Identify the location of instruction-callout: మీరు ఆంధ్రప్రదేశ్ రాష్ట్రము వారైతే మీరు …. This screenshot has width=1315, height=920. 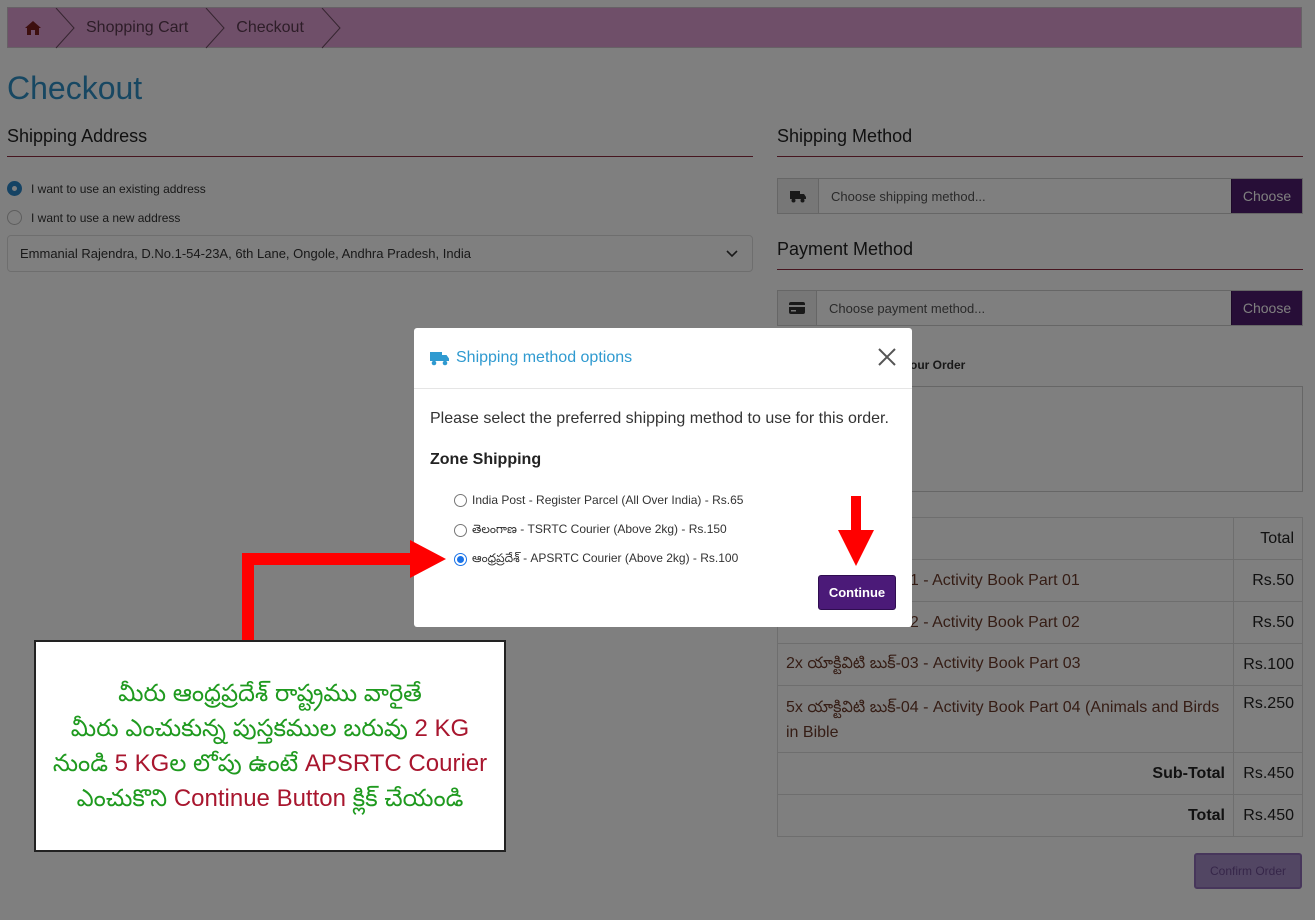
(270, 746).